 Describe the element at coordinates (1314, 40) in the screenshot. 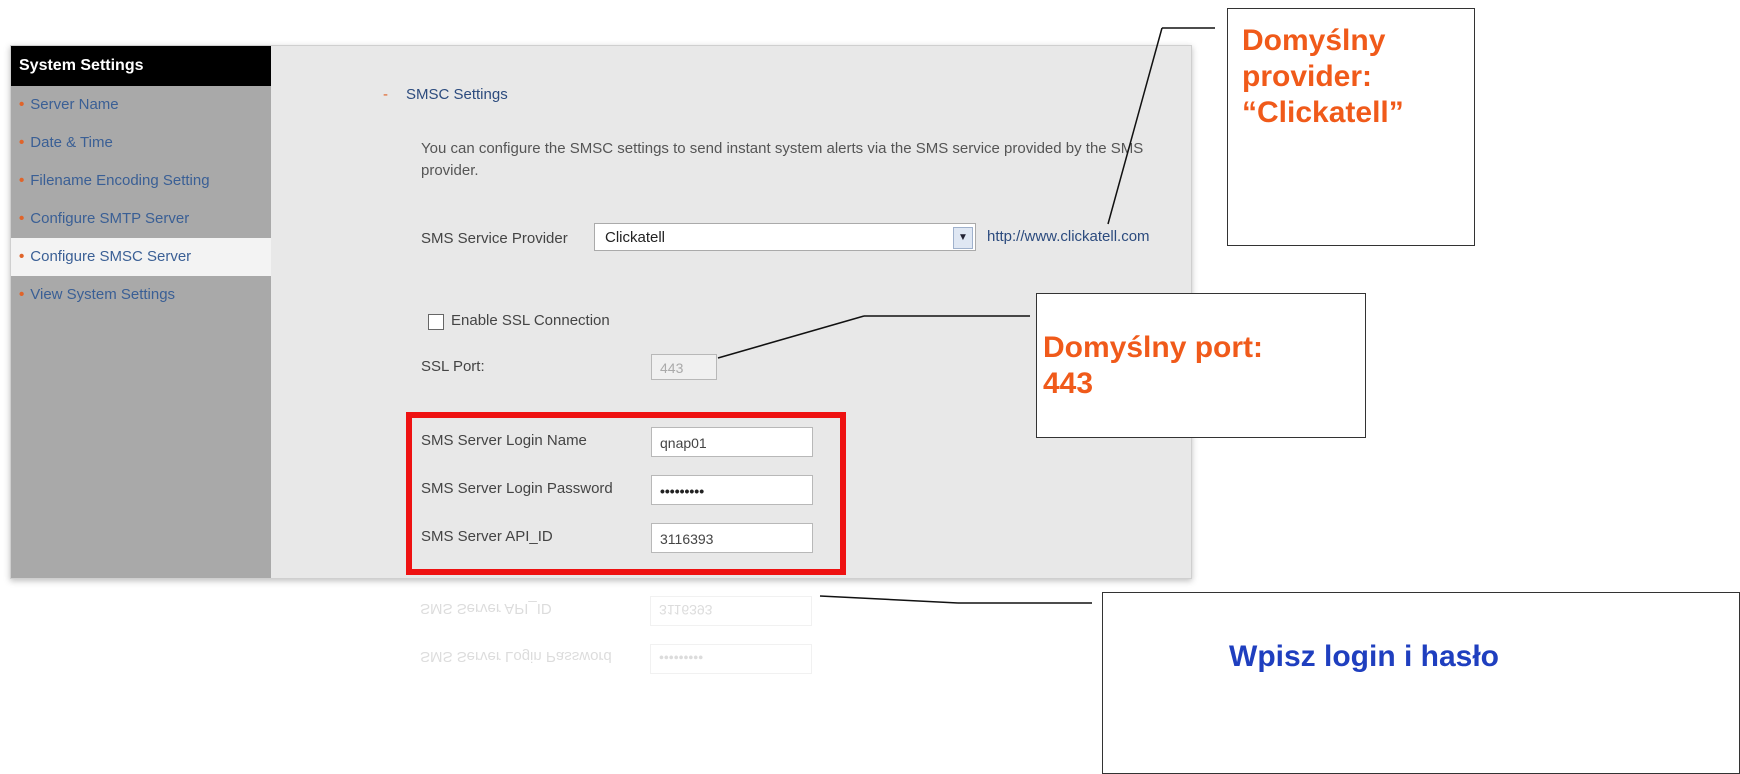

I see `provider-callout-line-1: Domyślny` at that location.